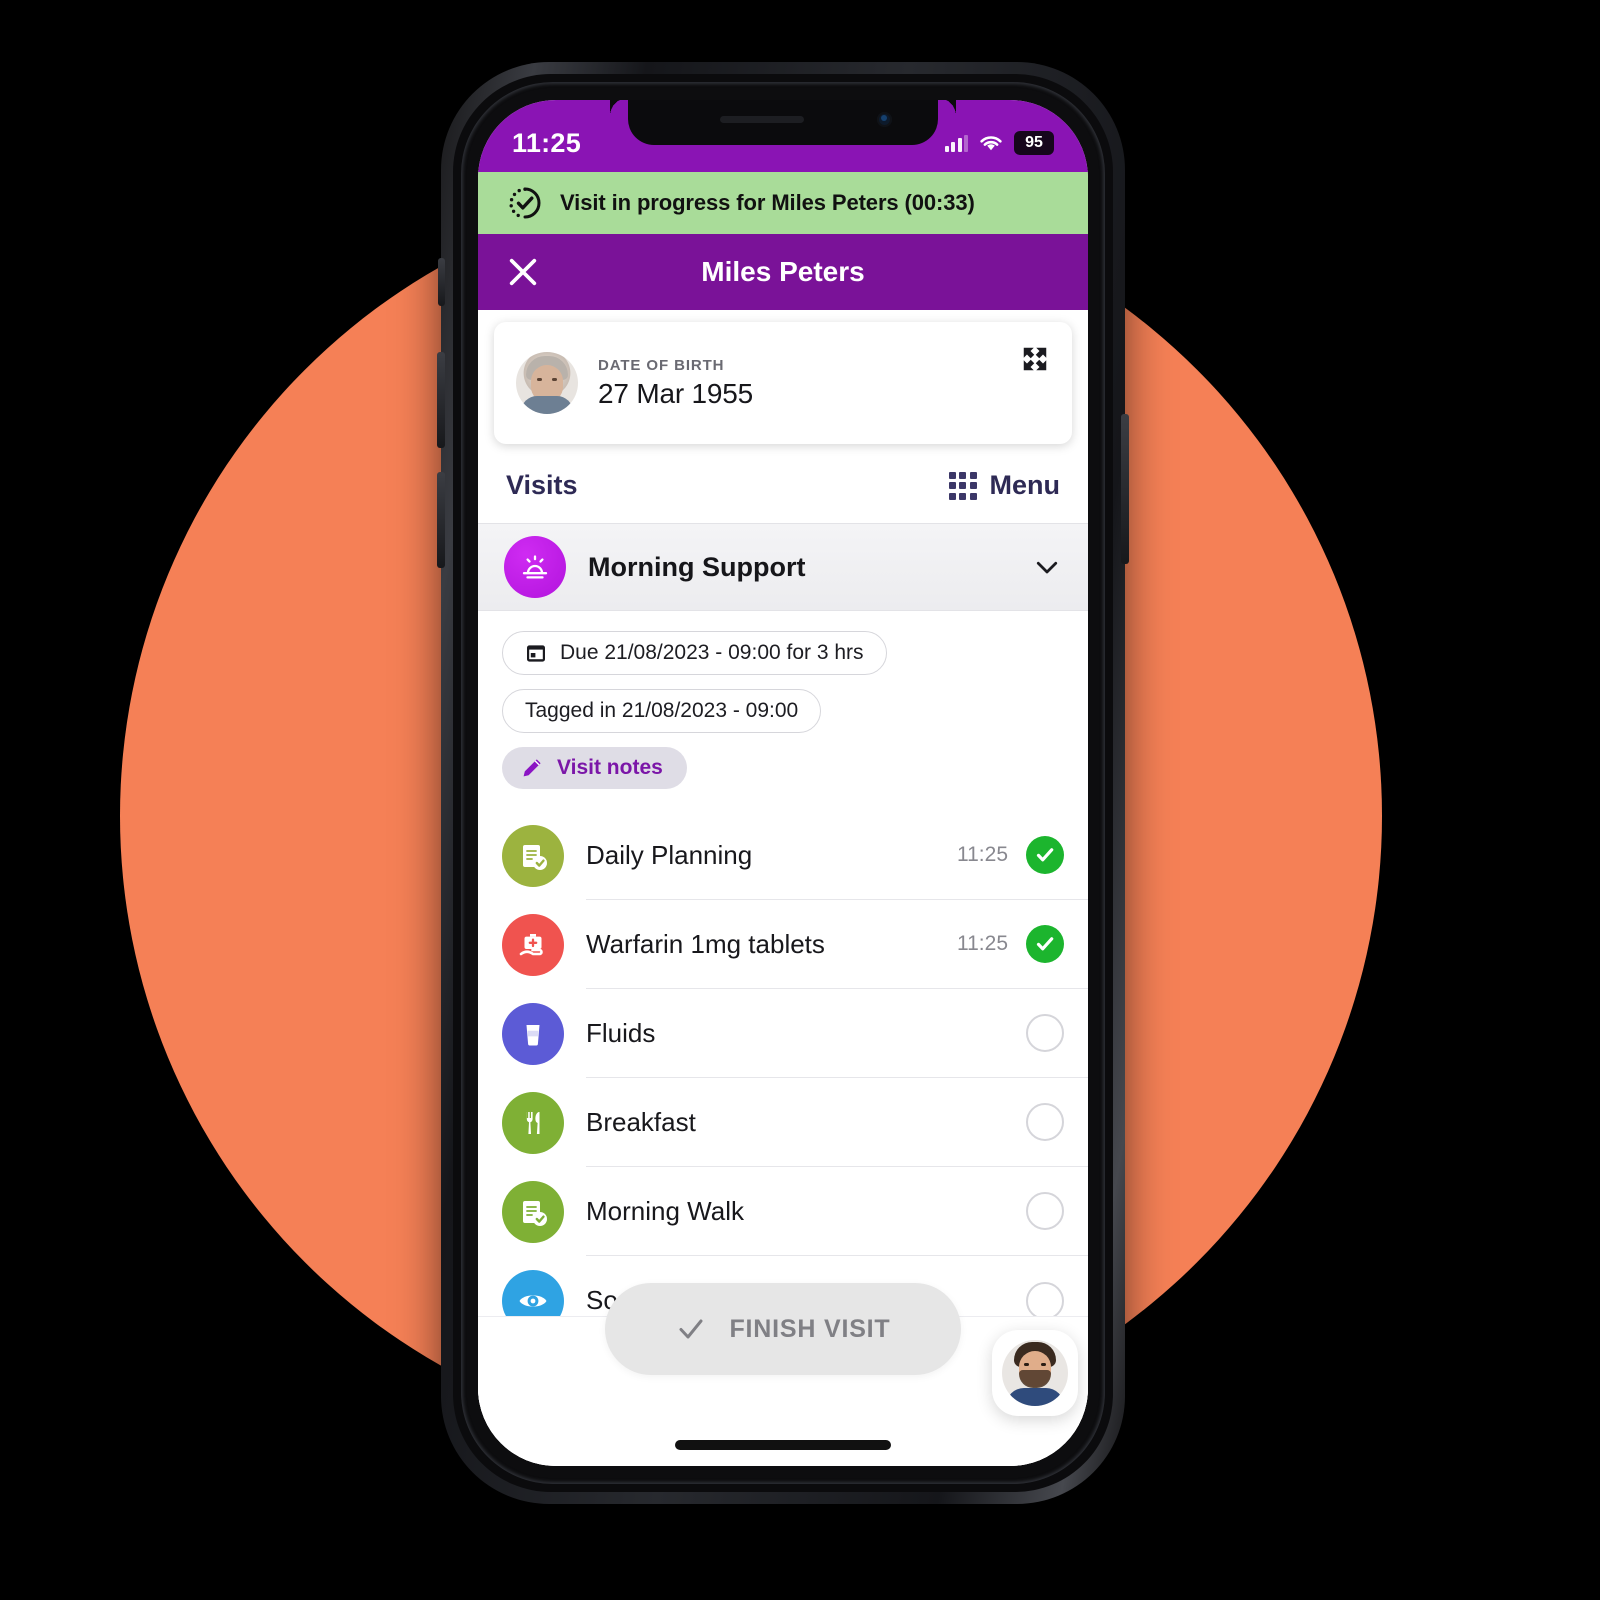  I want to click on device-notch, so click(774, 122).